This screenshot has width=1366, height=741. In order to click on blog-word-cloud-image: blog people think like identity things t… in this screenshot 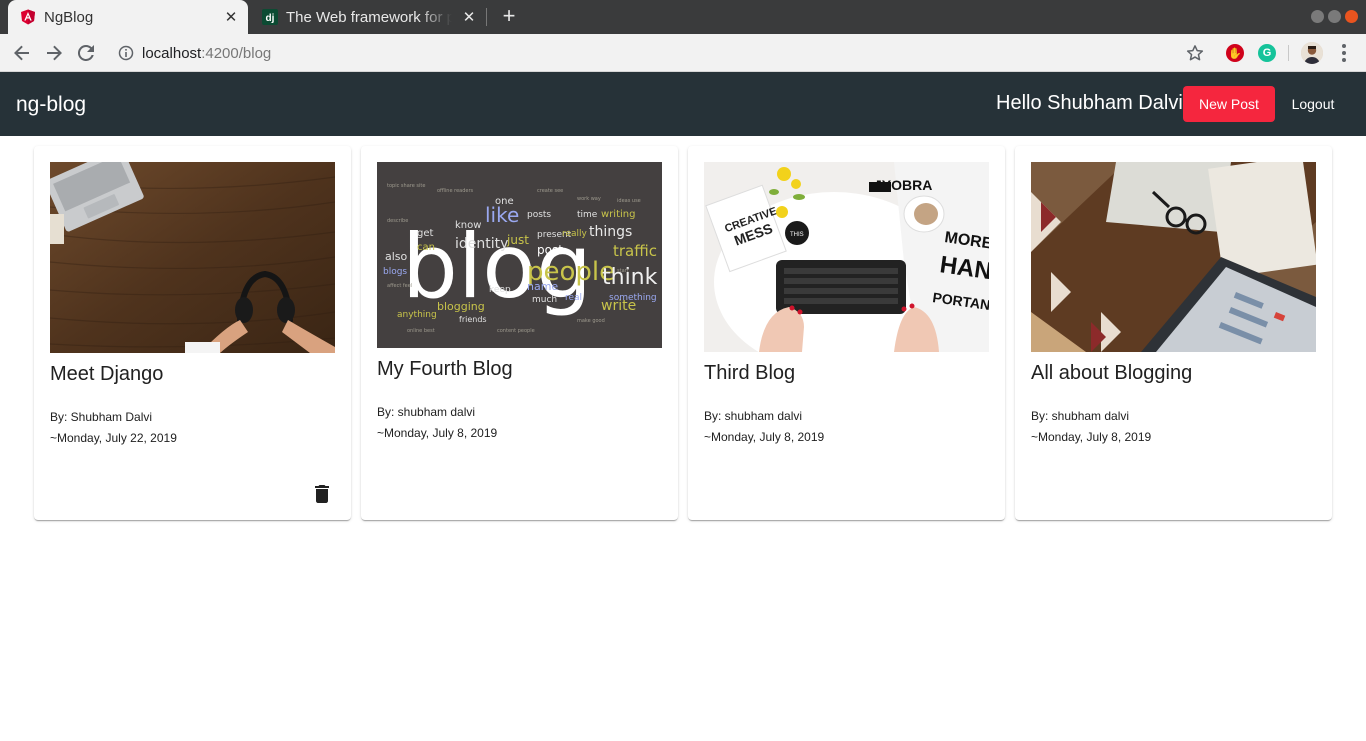, I will do `click(519, 255)`.